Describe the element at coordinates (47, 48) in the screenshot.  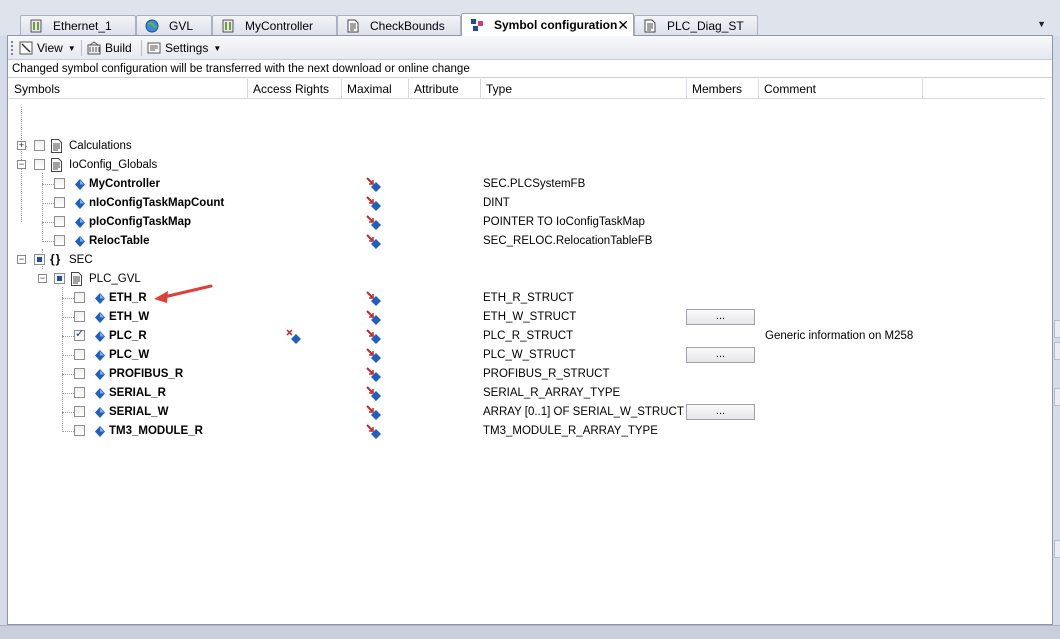
I see `view-button: View ▼` at that location.